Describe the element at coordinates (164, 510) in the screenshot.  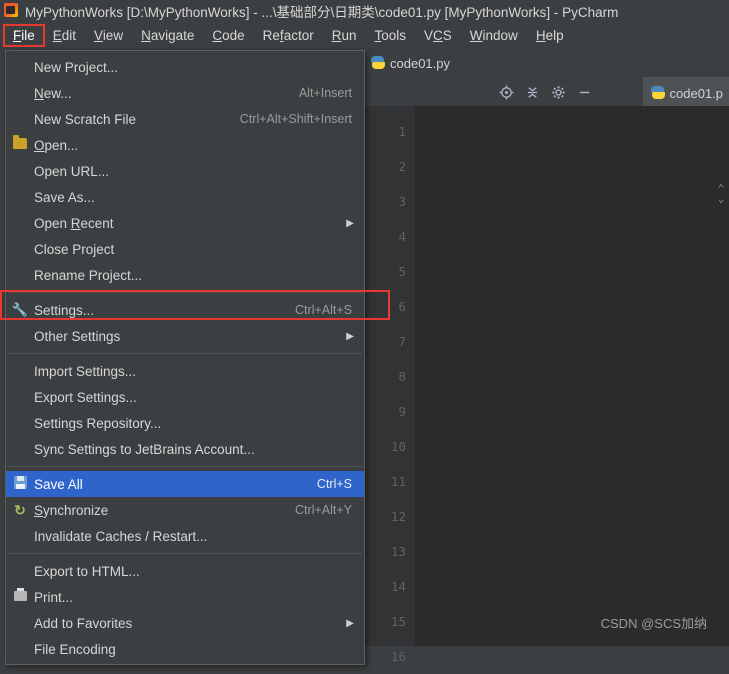
I see `menu-item-label: Synchronize` at that location.